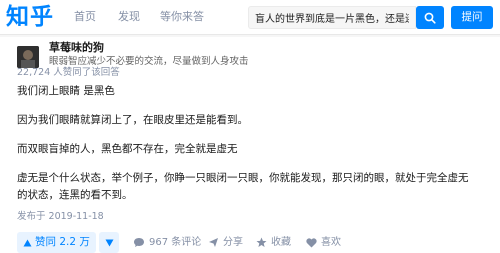  What do you see at coordinates (182, 17) in the screenshot?
I see `nav-waiting-answers: 等你来答` at bounding box center [182, 17].